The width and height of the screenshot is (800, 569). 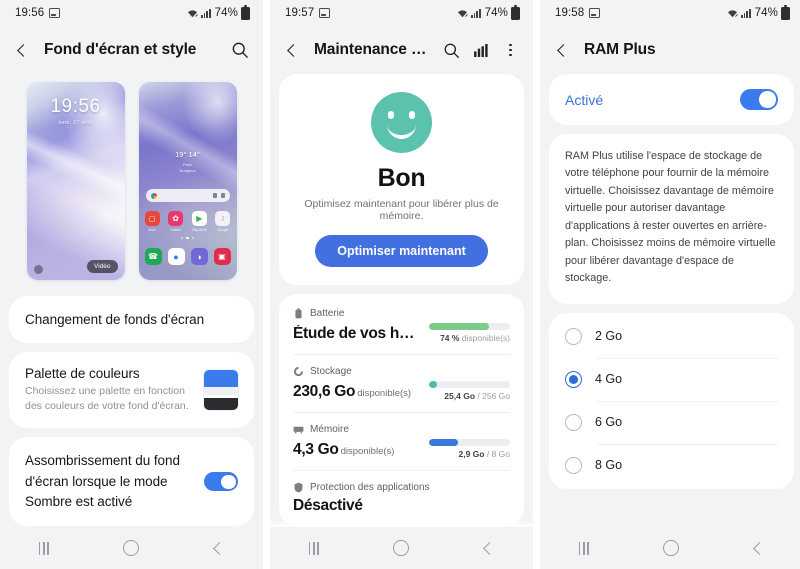 I want to click on stats-icon, so click(x=481, y=50).